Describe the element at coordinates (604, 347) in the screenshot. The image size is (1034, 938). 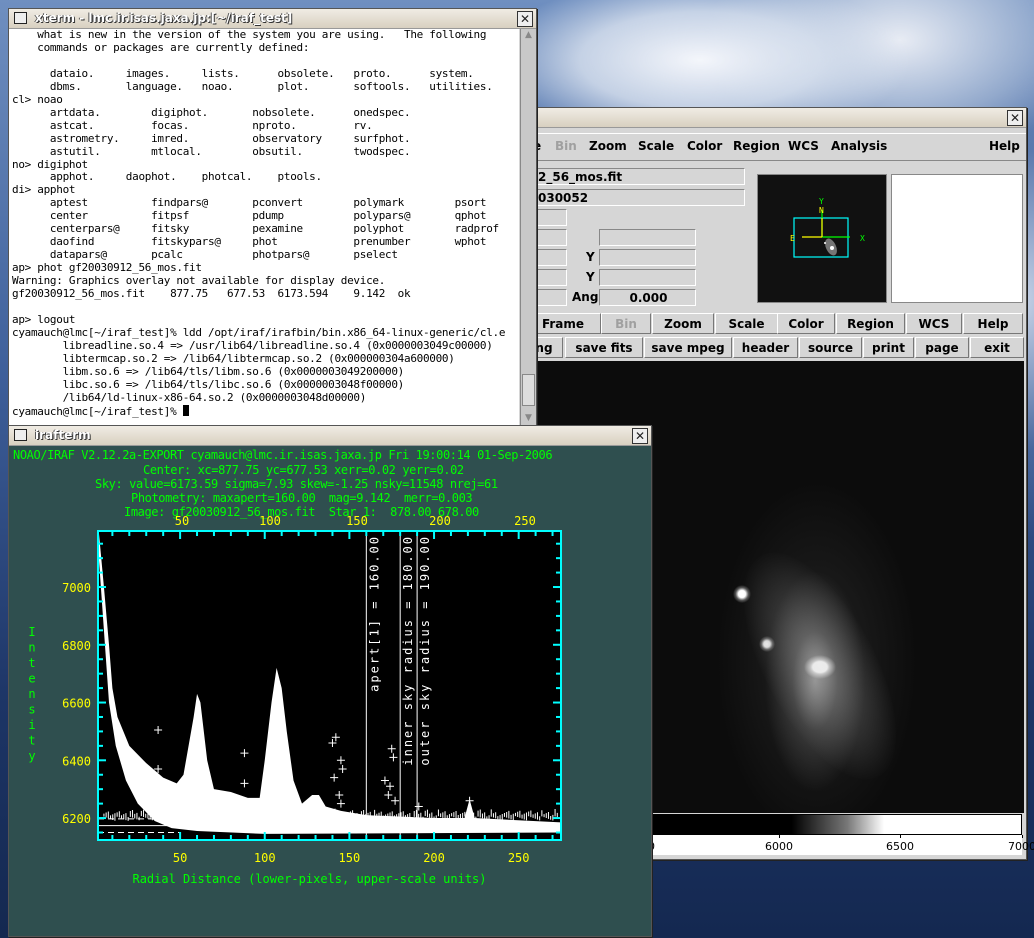
I see `button-save-fits: save fits` at that location.